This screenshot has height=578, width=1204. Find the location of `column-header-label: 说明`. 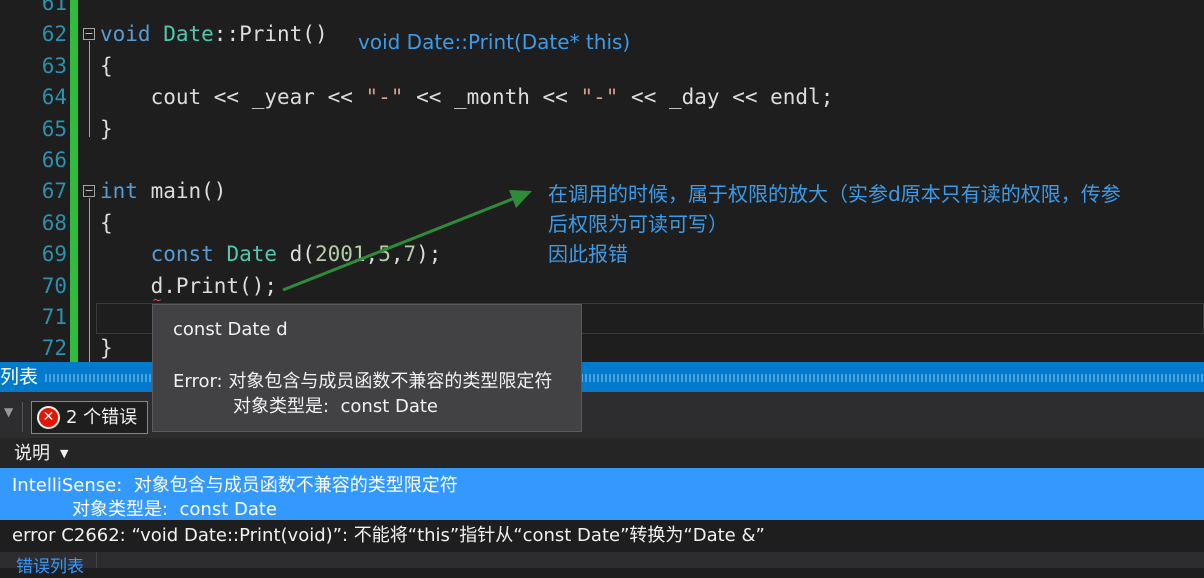

column-header-label: 说明 is located at coordinates (32, 453).